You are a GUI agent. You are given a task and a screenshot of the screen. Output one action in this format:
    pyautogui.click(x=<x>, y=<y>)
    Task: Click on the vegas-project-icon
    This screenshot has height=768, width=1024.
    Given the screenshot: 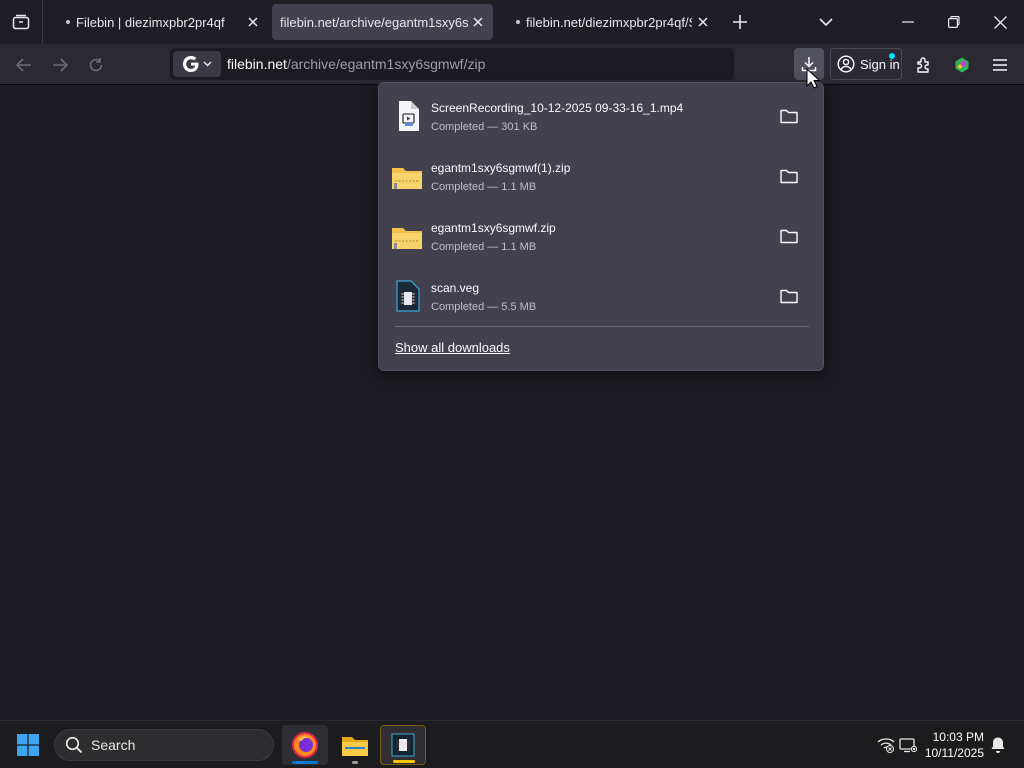 What is the action you would take?
    pyautogui.click(x=408, y=296)
    